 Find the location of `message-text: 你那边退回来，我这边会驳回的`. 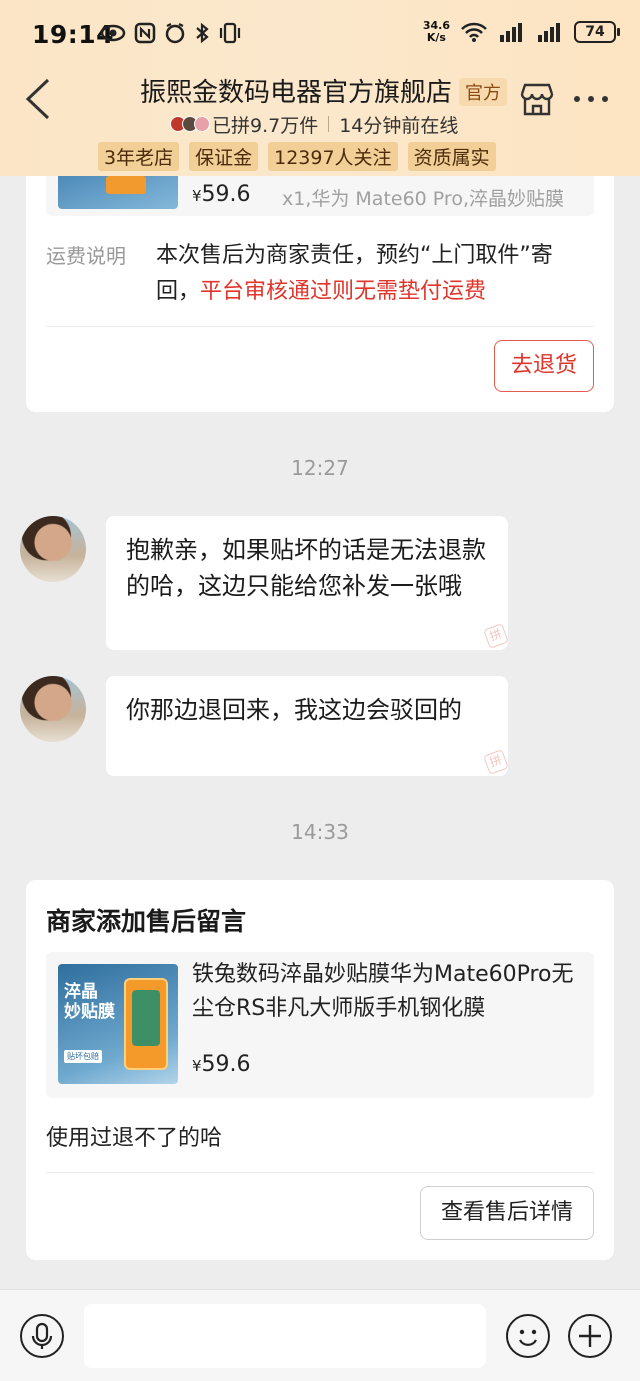

message-text: 你那边退回来，我这边会驳回的 is located at coordinates (294, 710).